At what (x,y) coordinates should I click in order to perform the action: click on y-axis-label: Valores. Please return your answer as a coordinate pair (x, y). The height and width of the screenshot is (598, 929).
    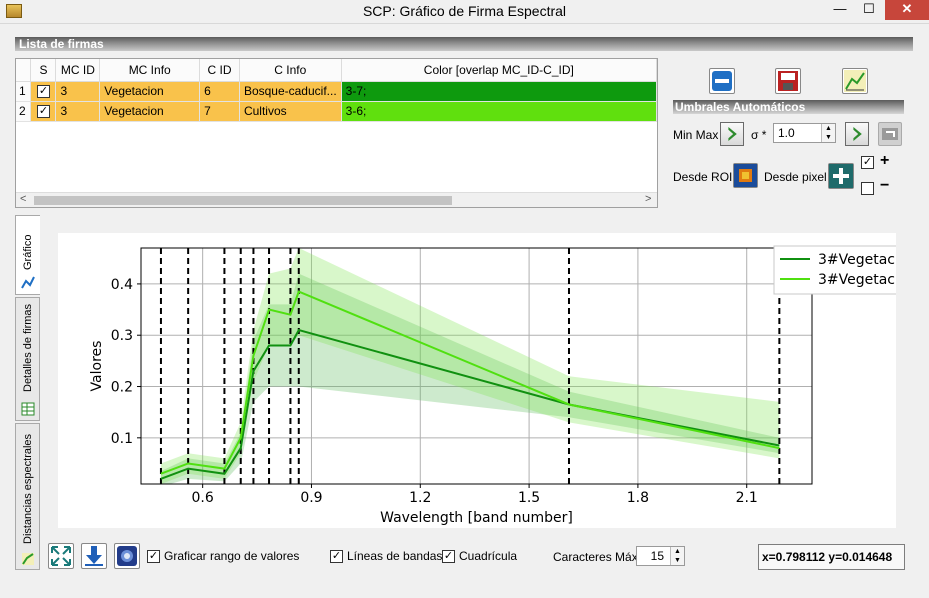
    Looking at the image, I should click on (97, 366).